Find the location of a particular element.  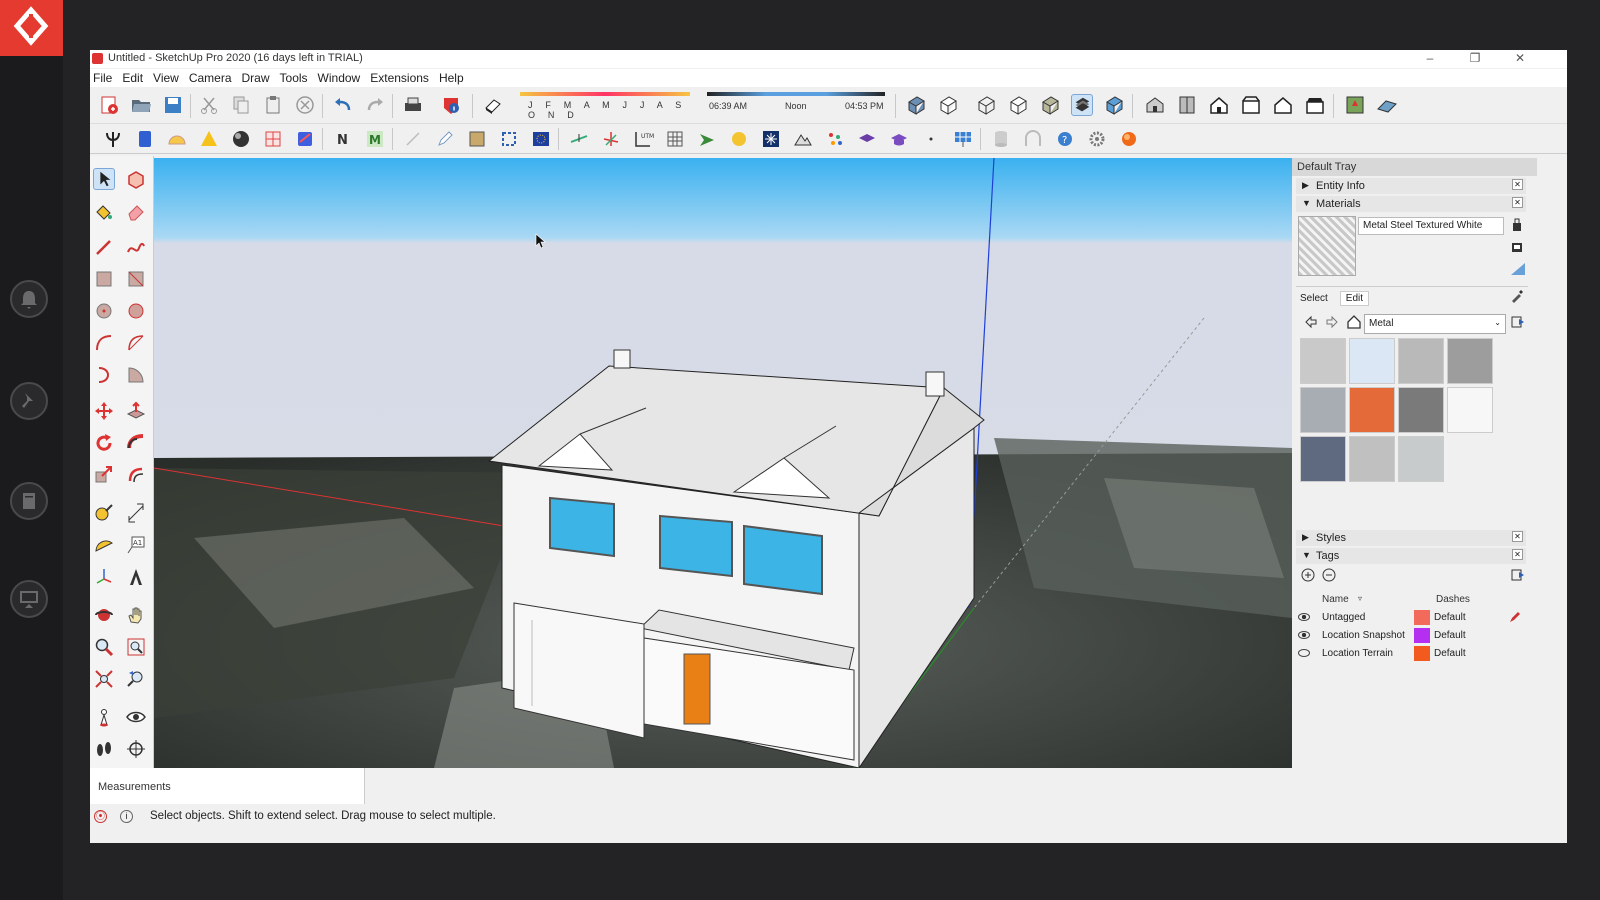

redo-icon is located at coordinates (375, 105).